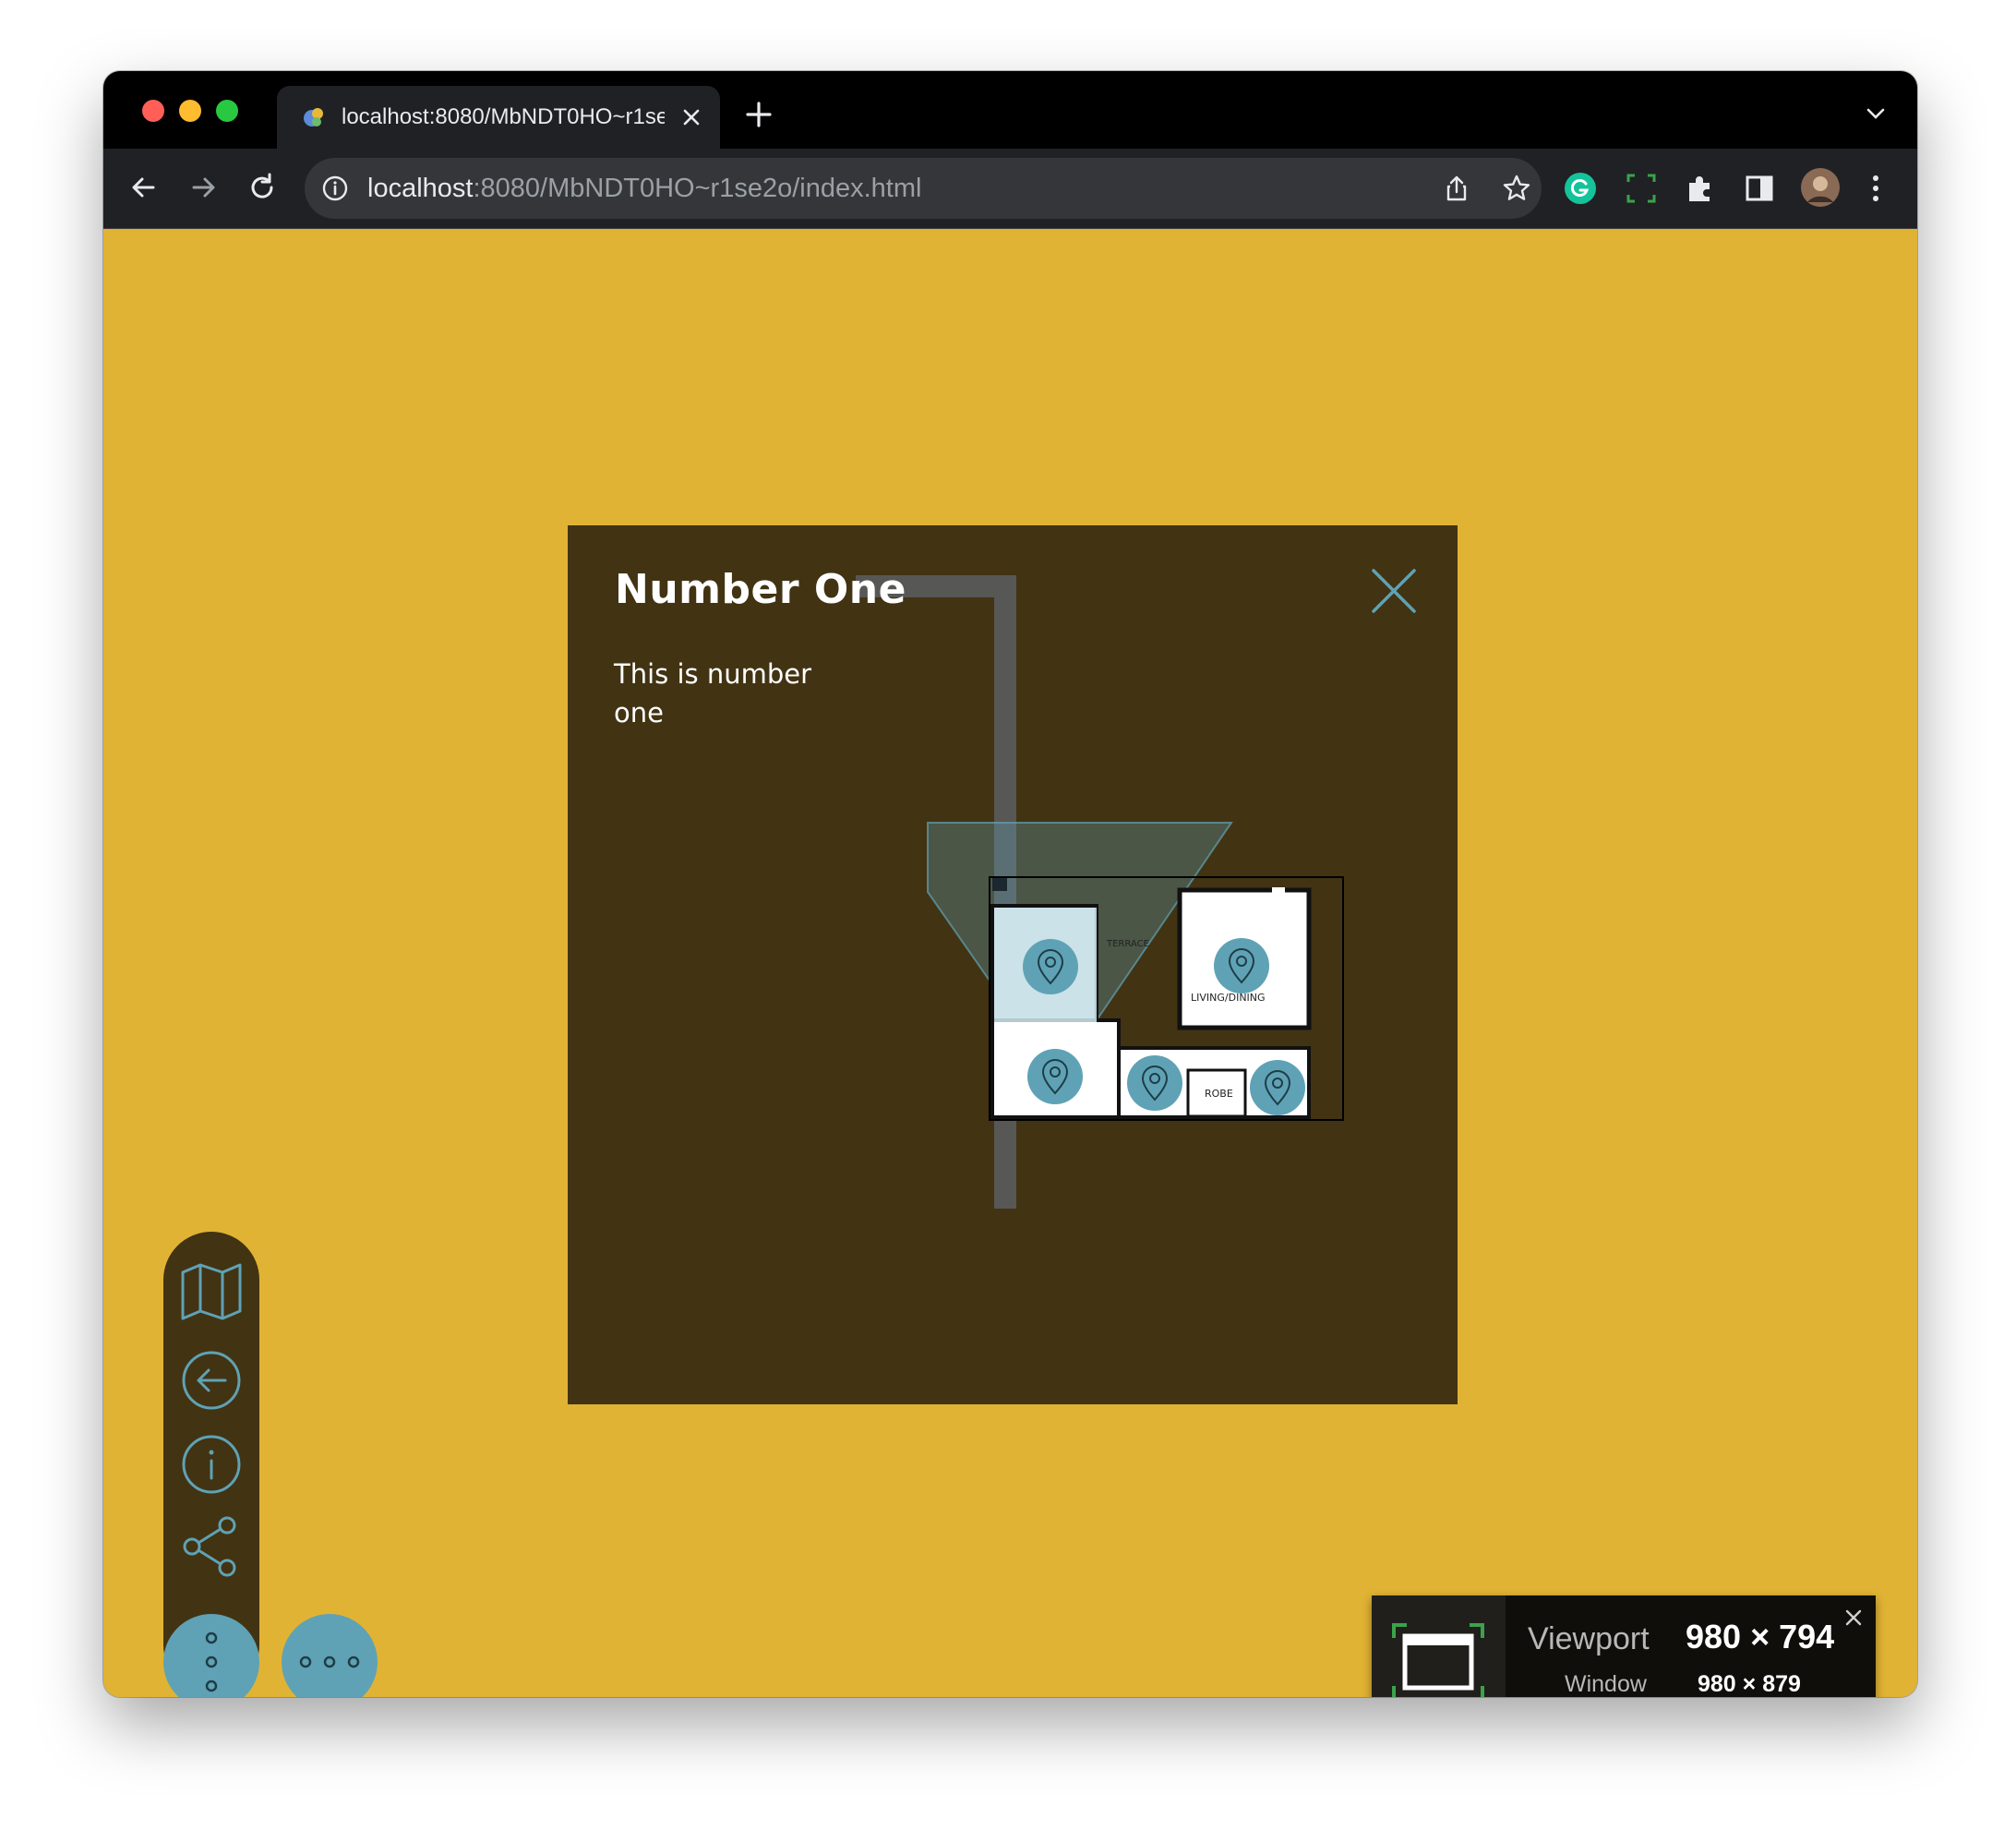 The image size is (2016, 1830). Describe the element at coordinates (1876, 113) in the screenshot. I see `tab-search-chevron-icon` at that location.